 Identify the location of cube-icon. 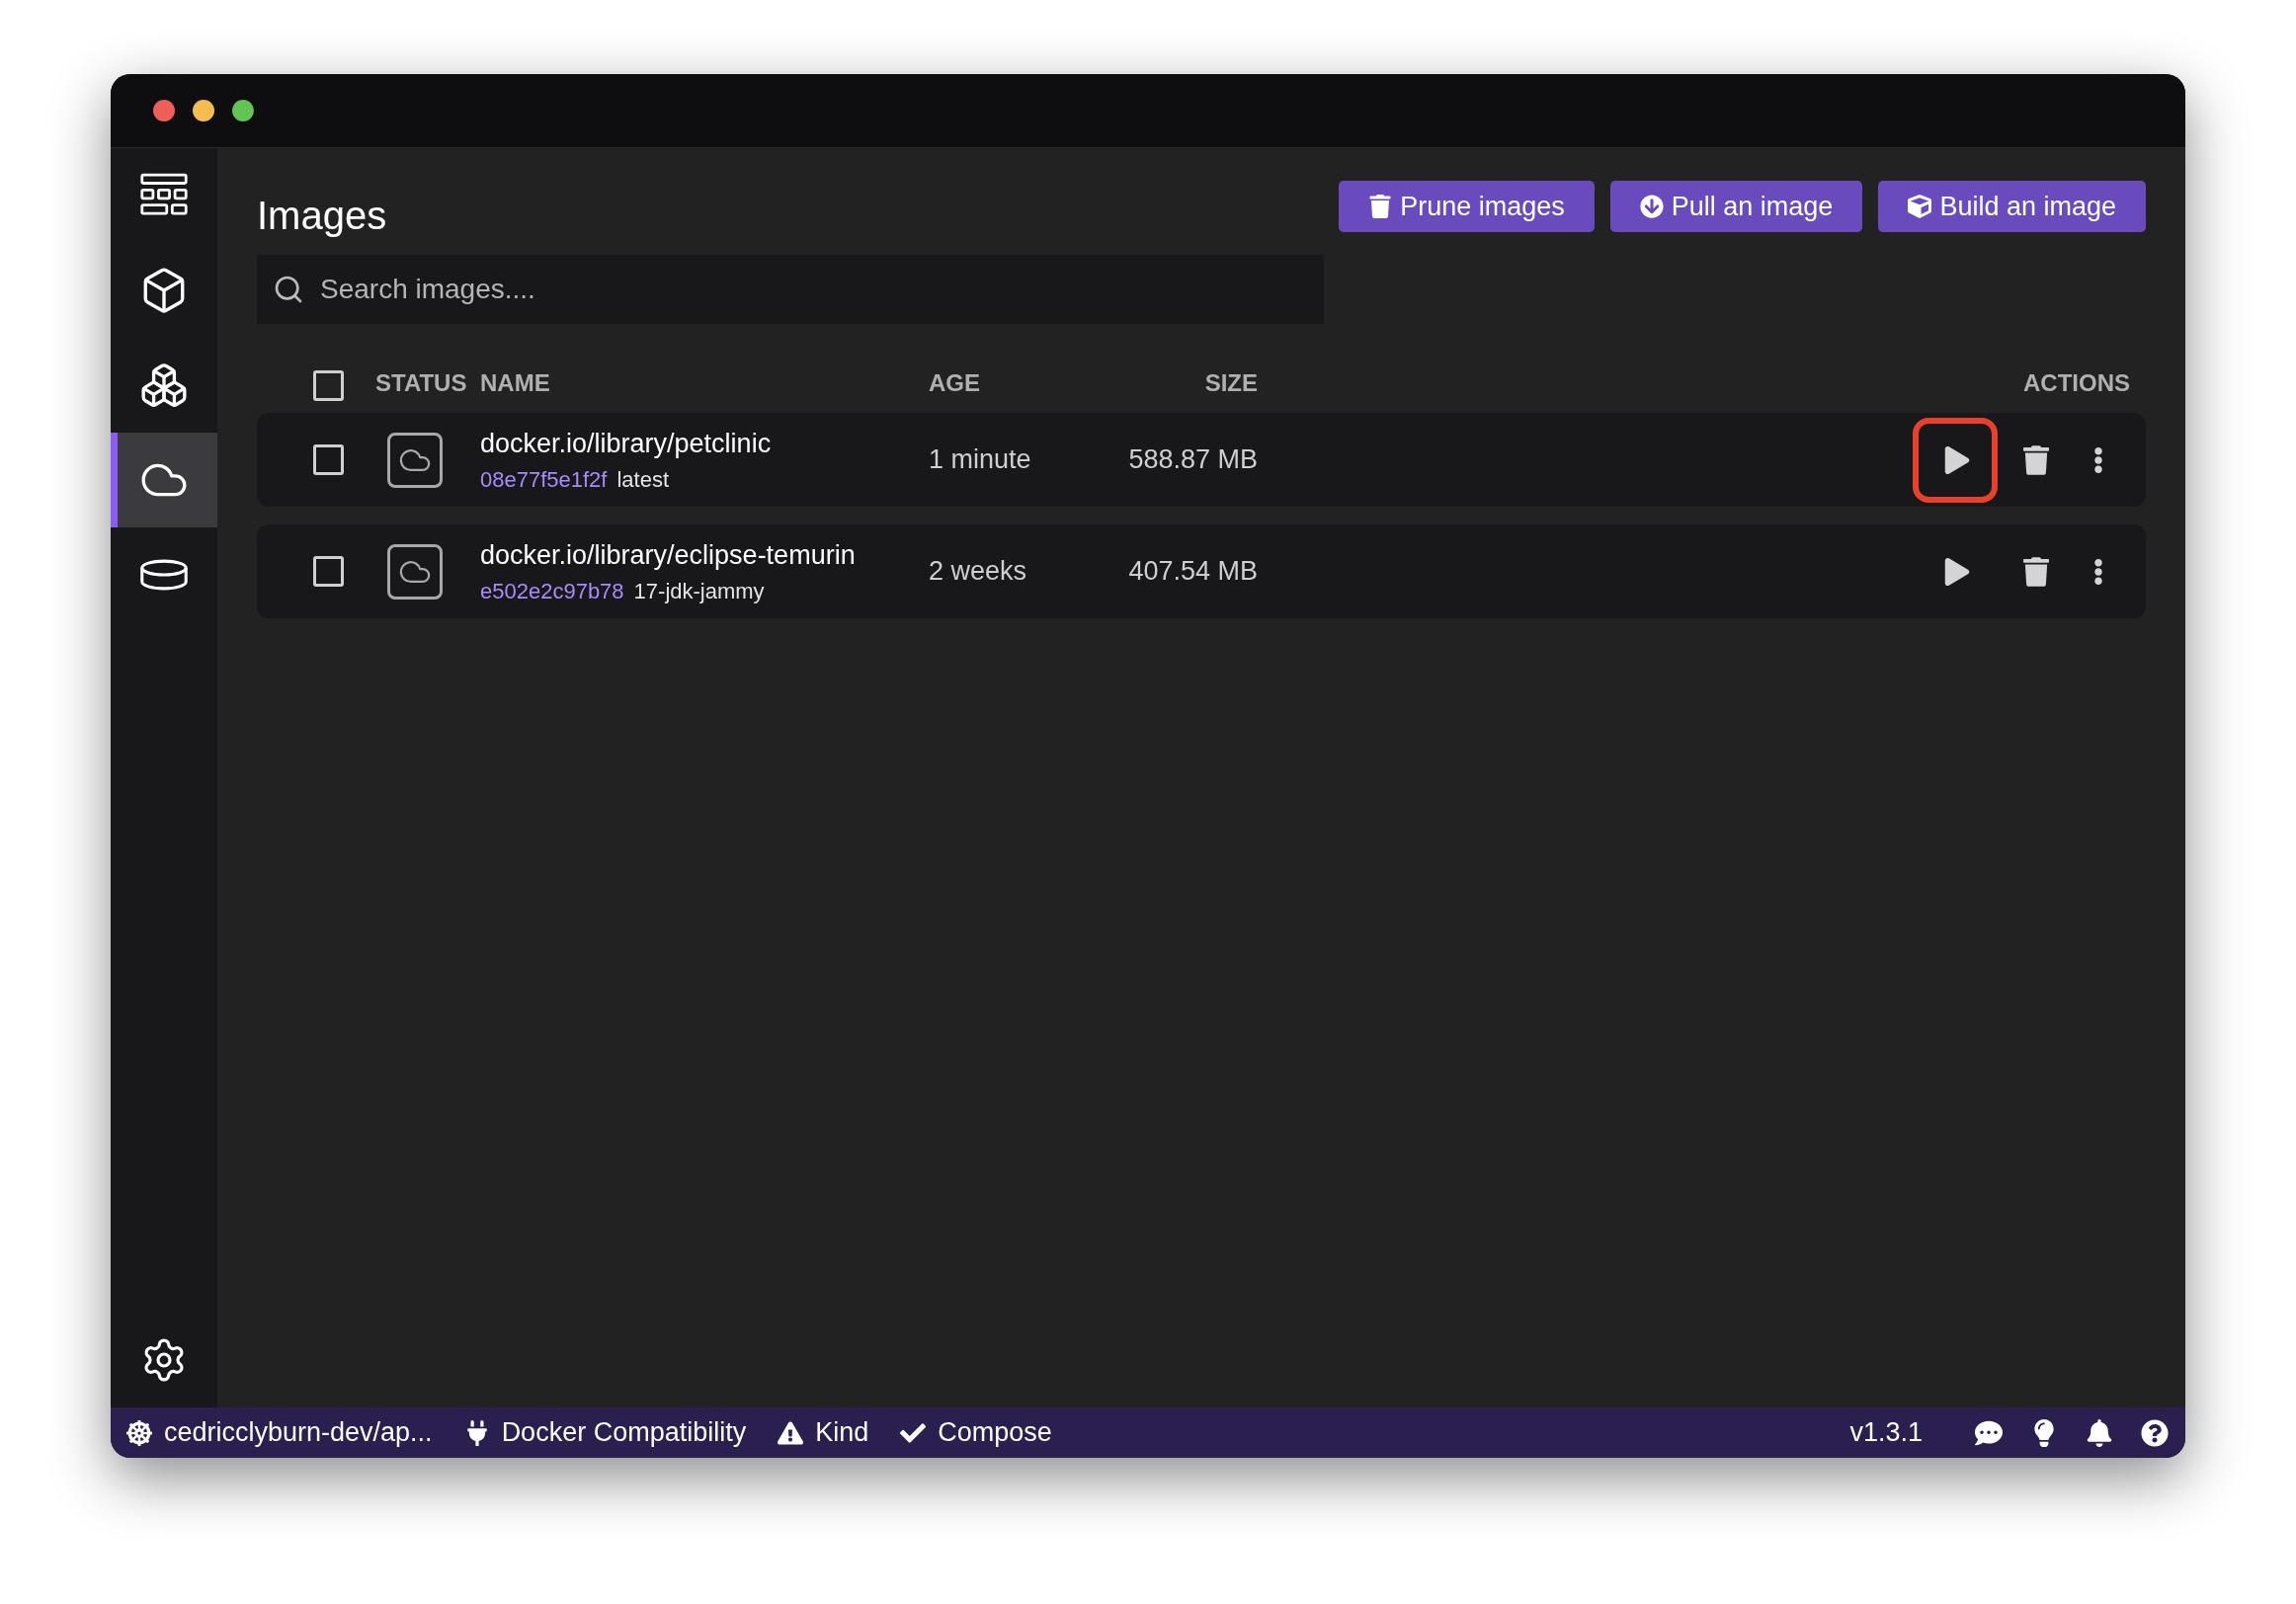
(1920, 206).